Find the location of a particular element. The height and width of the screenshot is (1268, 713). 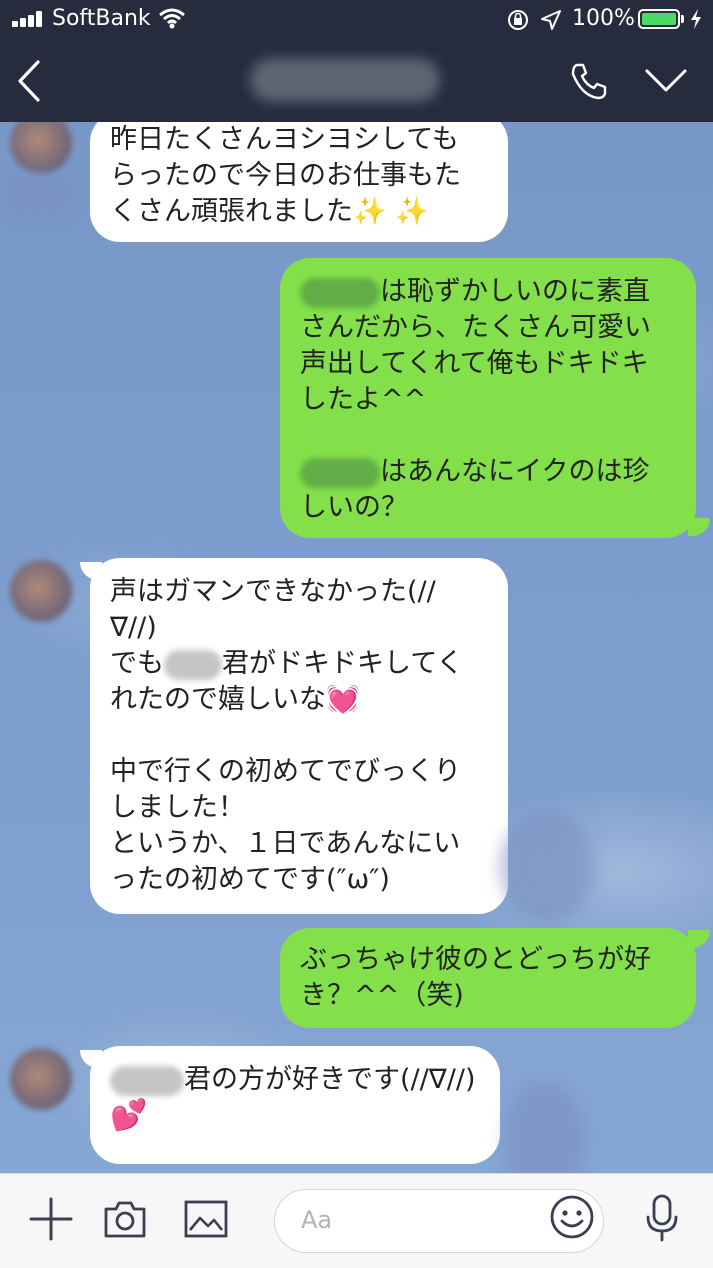

message-text: き？^^（笑) is located at coordinates (382, 995).